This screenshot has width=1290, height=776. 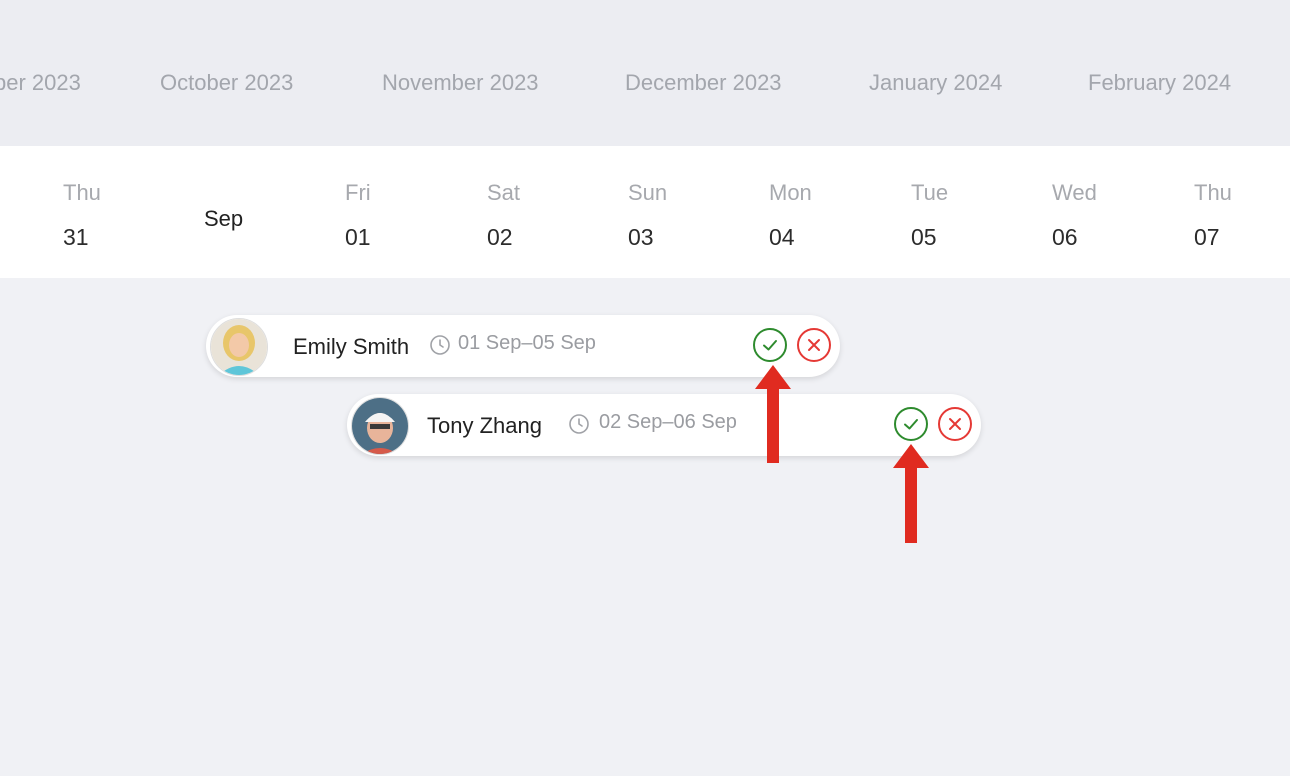 What do you see at coordinates (1074, 215) in the screenshot?
I see `day-column: Wed 06` at bounding box center [1074, 215].